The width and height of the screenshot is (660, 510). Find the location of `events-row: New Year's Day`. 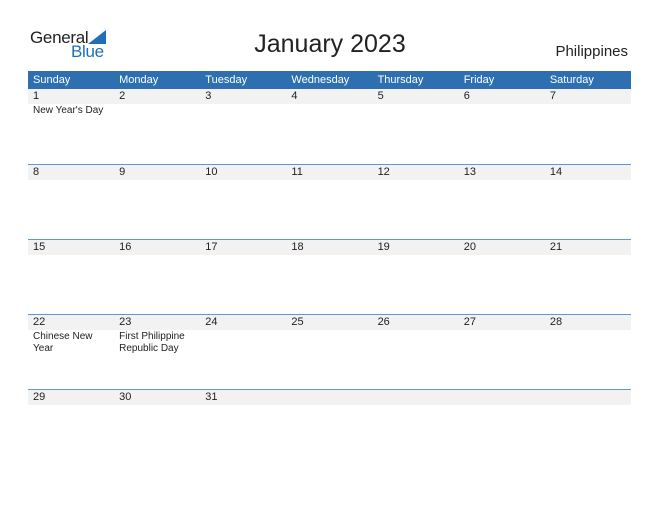

events-row: New Year's Day is located at coordinates (329, 110).